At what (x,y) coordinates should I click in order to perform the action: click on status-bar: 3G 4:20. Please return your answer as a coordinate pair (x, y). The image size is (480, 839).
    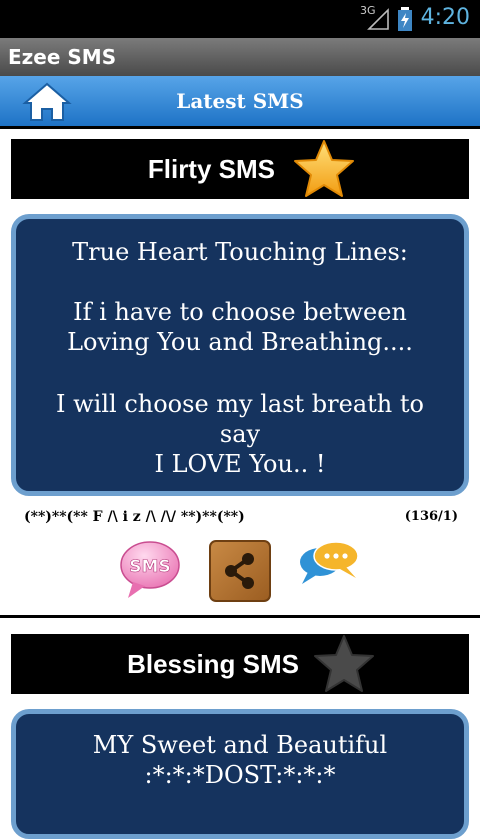
    Looking at the image, I should click on (240, 19).